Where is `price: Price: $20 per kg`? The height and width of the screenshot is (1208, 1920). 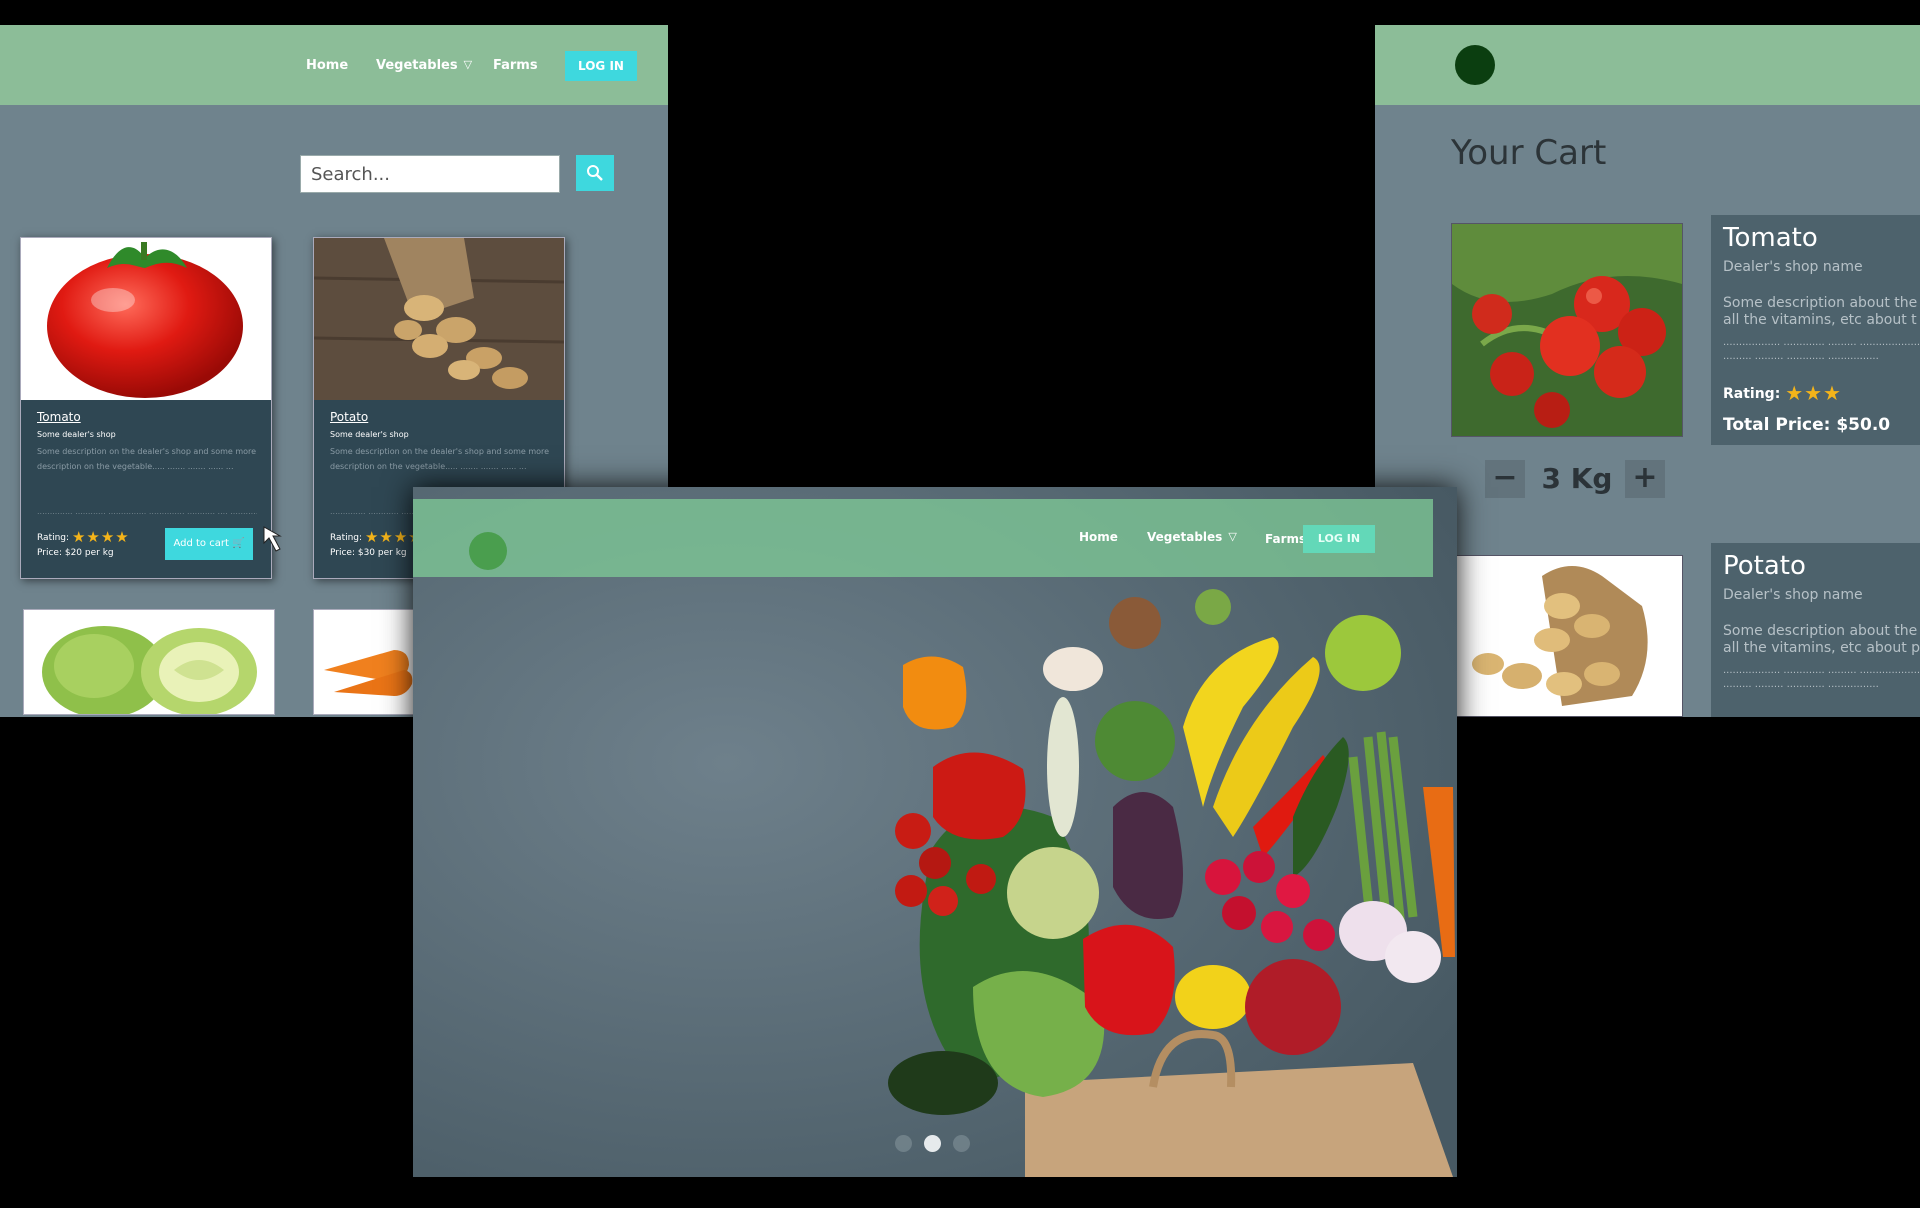
price: Price: $20 per kg is located at coordinates (75, 553).